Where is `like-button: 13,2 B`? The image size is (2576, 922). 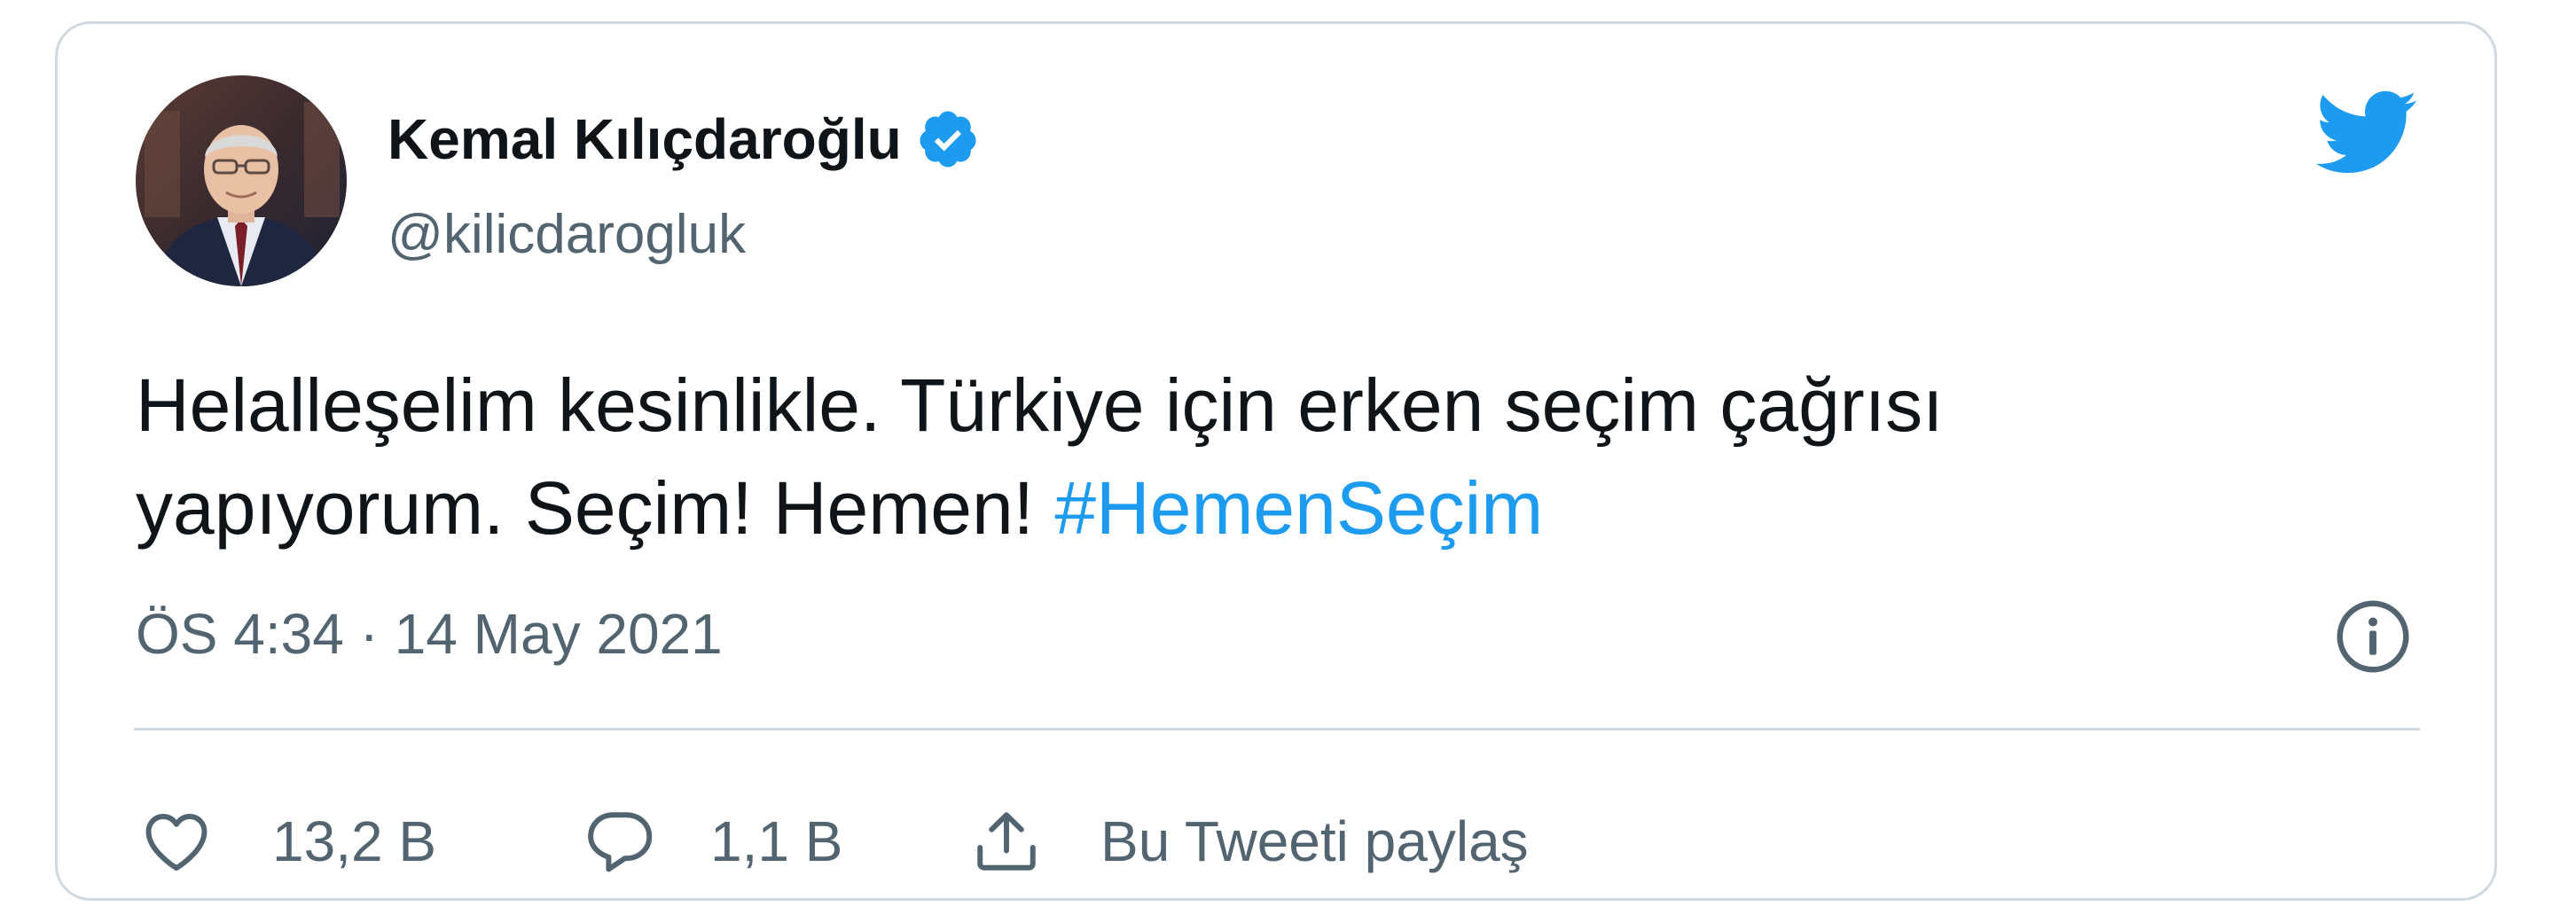 like-button: 13,2 B is located at coordinates (287, 841).